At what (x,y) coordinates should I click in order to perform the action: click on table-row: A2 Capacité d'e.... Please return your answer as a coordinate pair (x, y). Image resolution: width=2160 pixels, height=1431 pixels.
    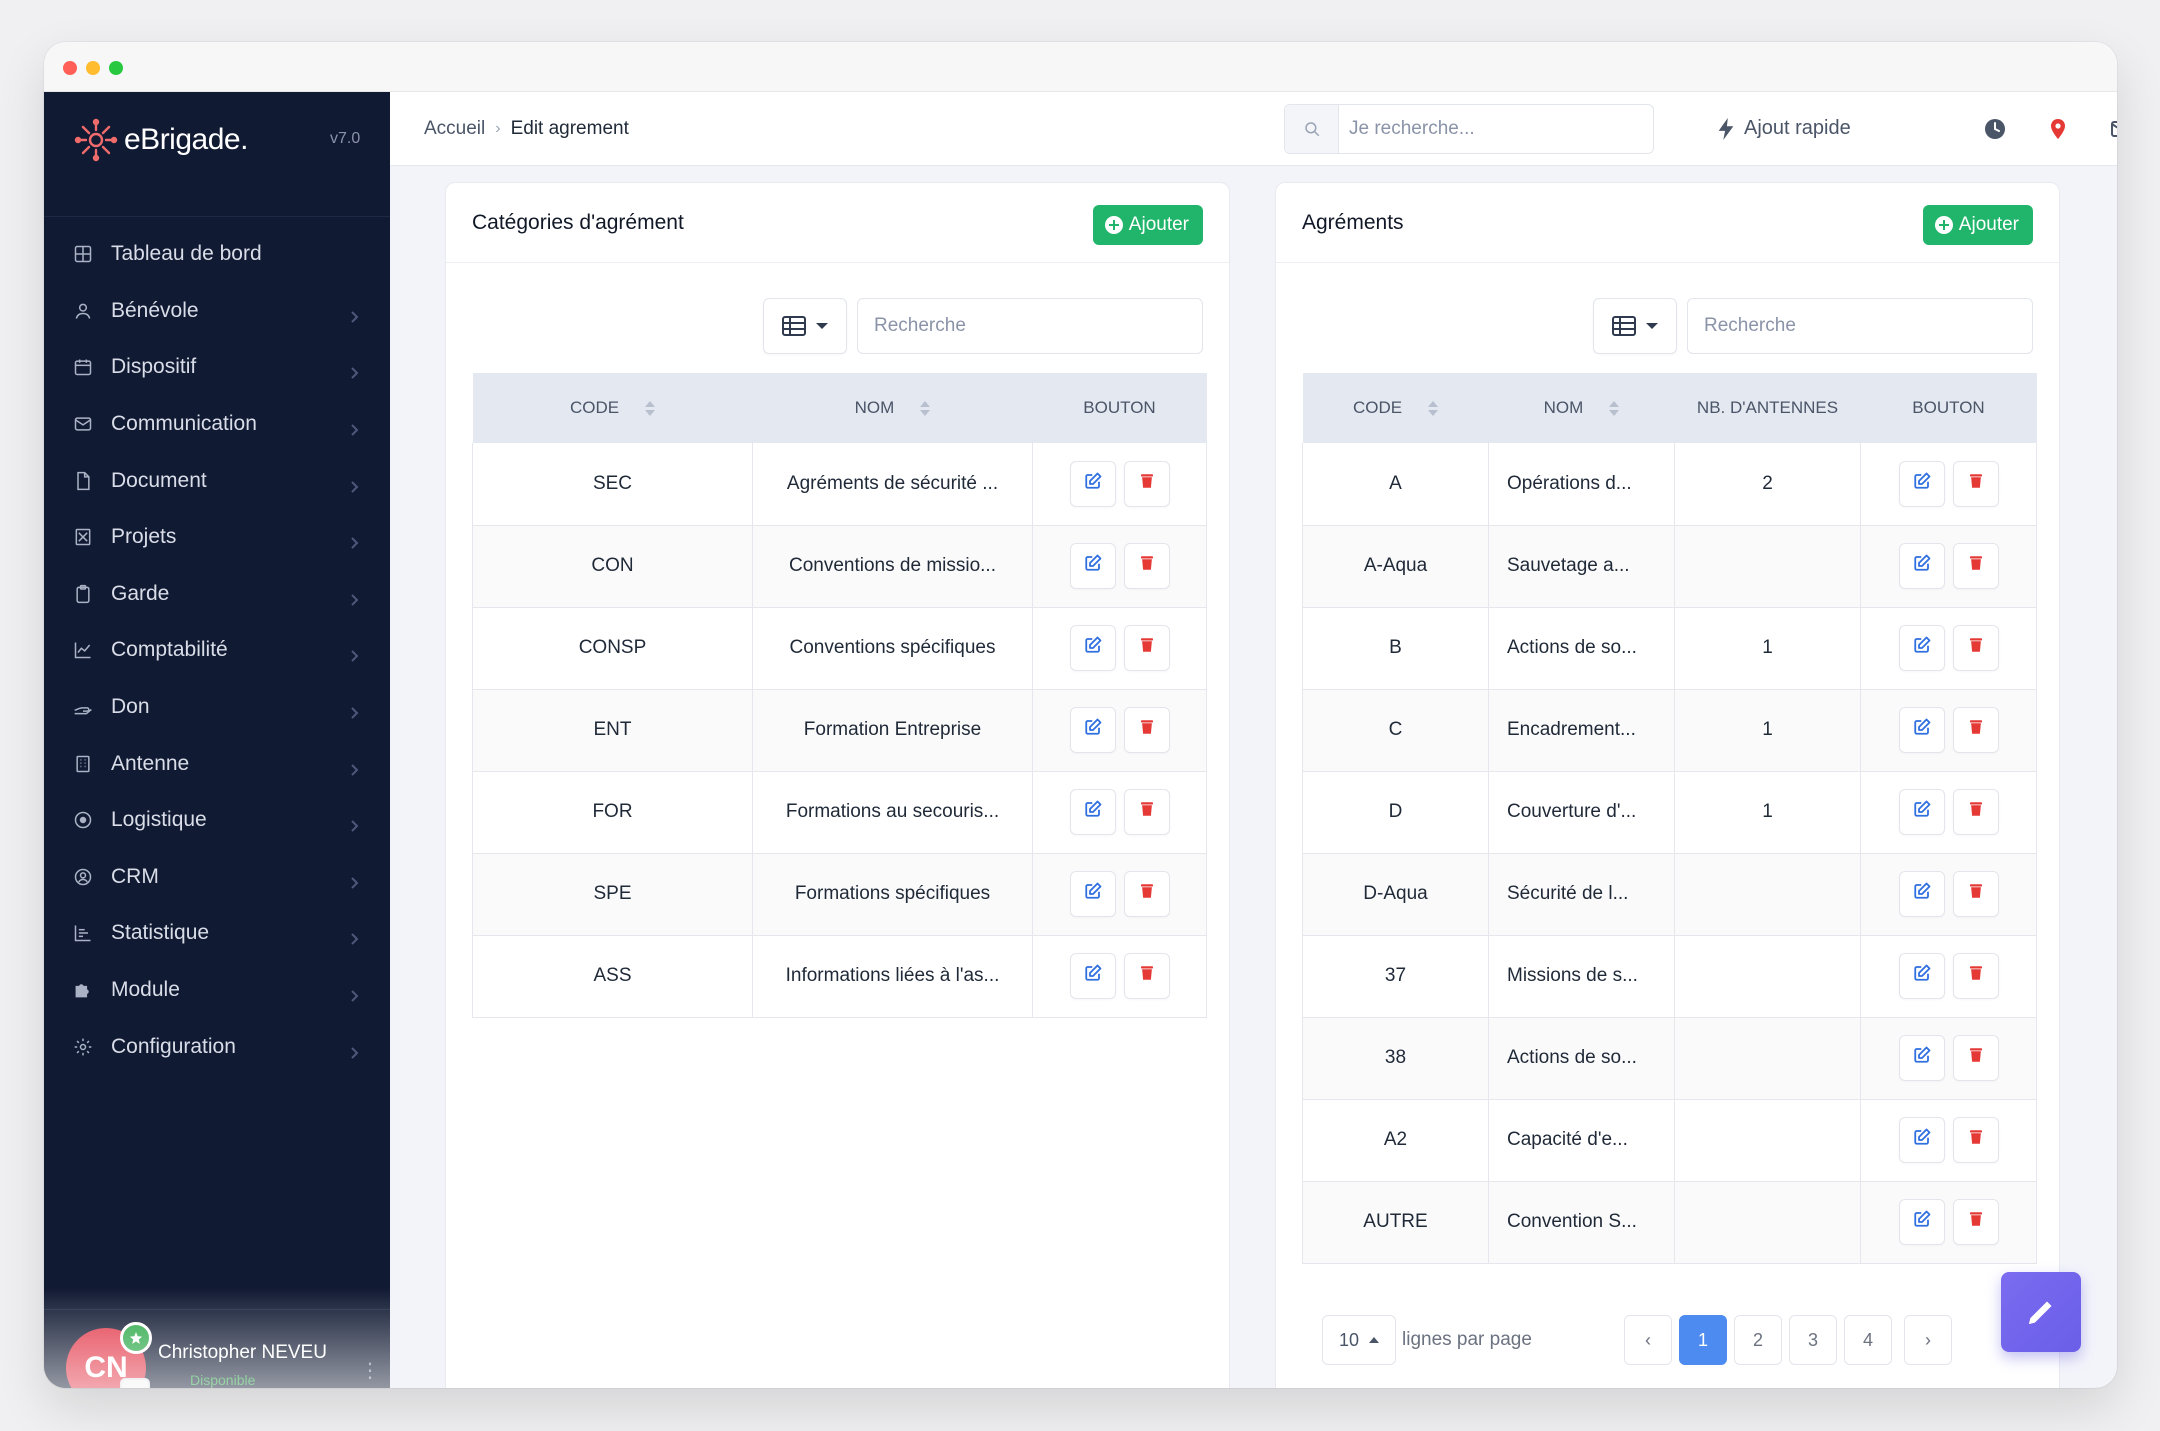
    Looking at the image, I should click on (1669, 1140).